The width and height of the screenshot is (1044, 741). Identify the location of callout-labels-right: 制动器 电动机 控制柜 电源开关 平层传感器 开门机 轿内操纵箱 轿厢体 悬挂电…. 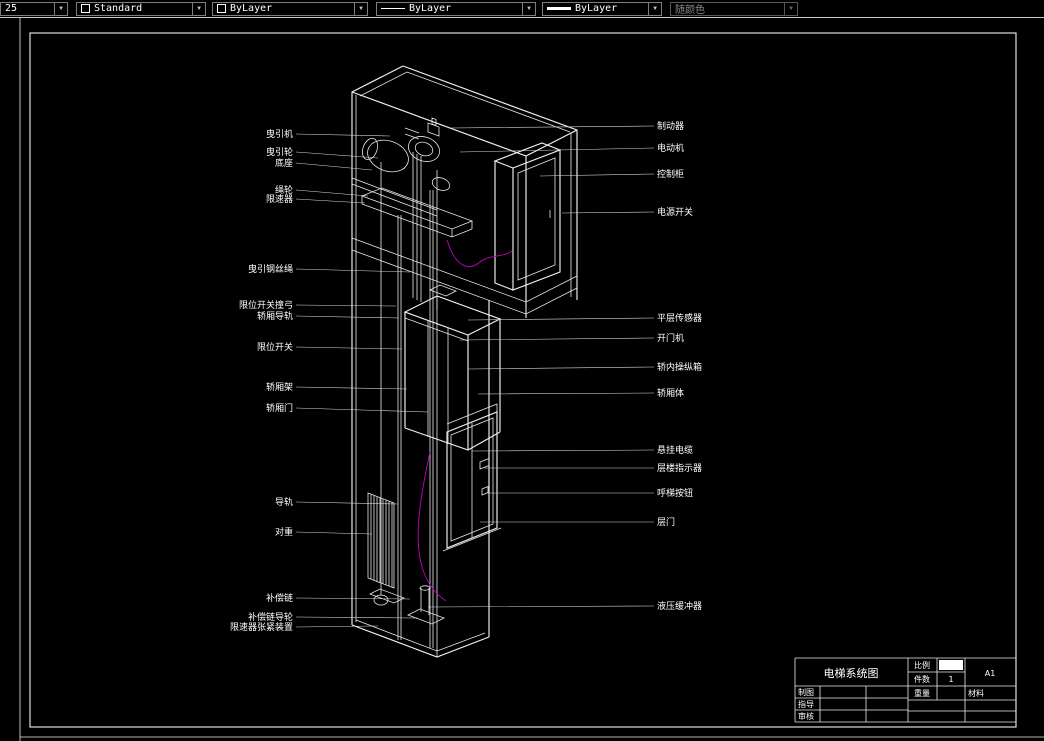
(679, 366).